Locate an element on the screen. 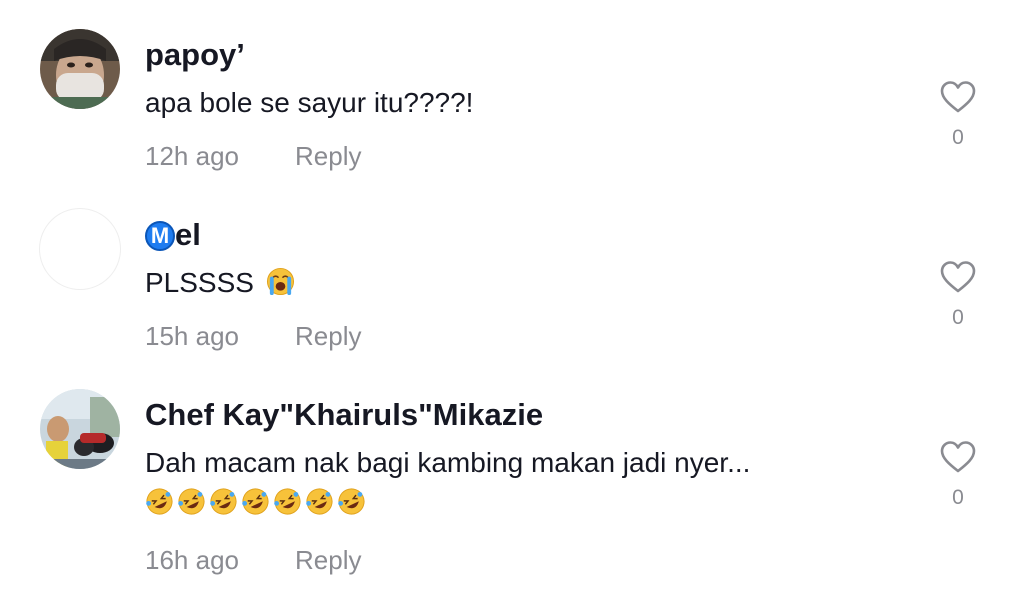 The height and width of the screenshot is (594, 1026). username-text: el is located at coordinates (188, 234).